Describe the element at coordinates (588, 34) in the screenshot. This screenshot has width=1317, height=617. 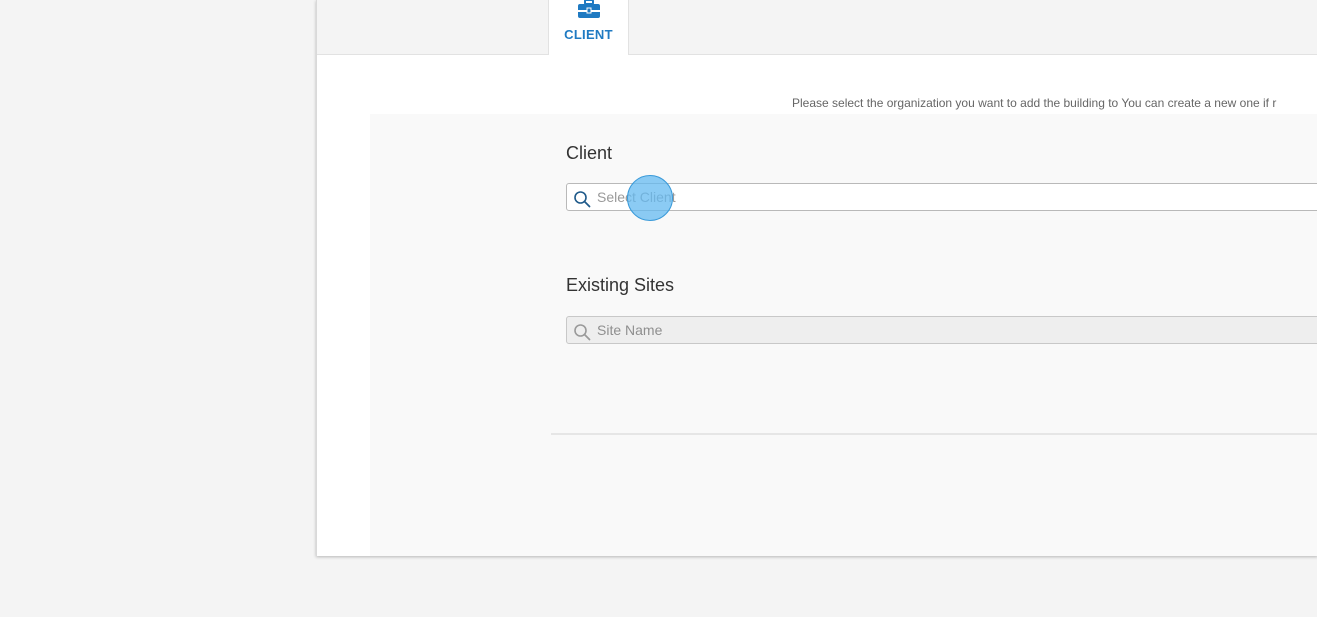
I see `tab-client-label: CLIENT` at that location.